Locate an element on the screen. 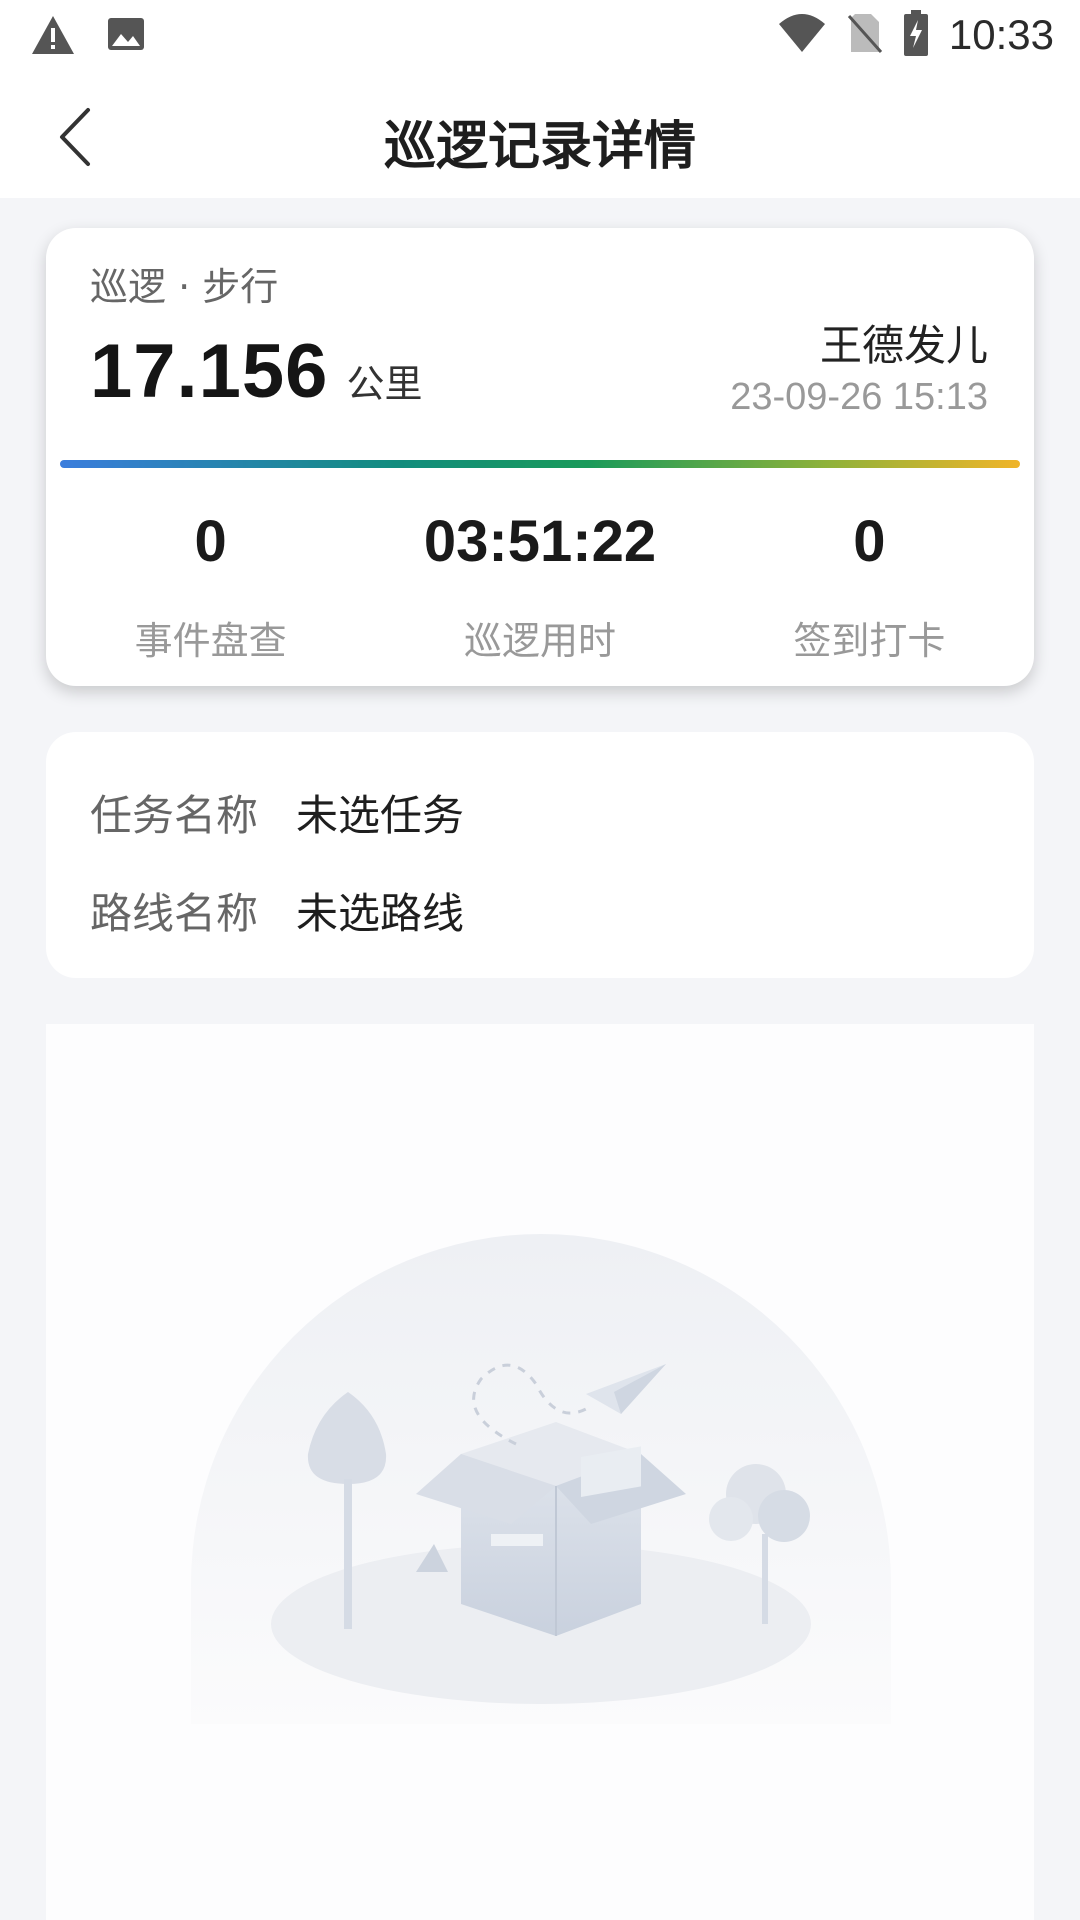  distance: 17.156 公里 is located at coordinates (256, 371).